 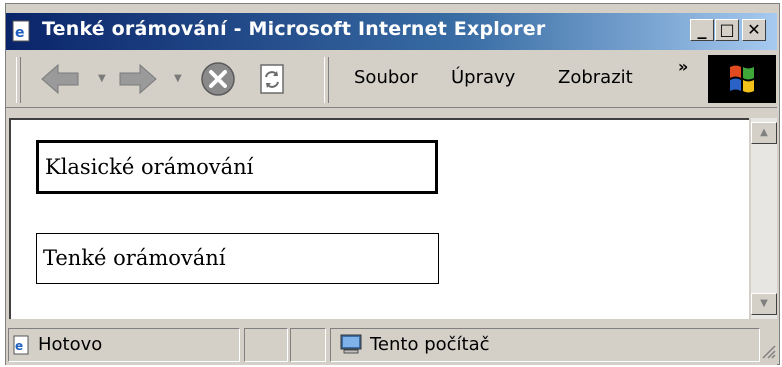 What do you see at coordinates (70, 344) in the screenshot?
I see `status-text: Hotovo` at bounding box center [70, 344].